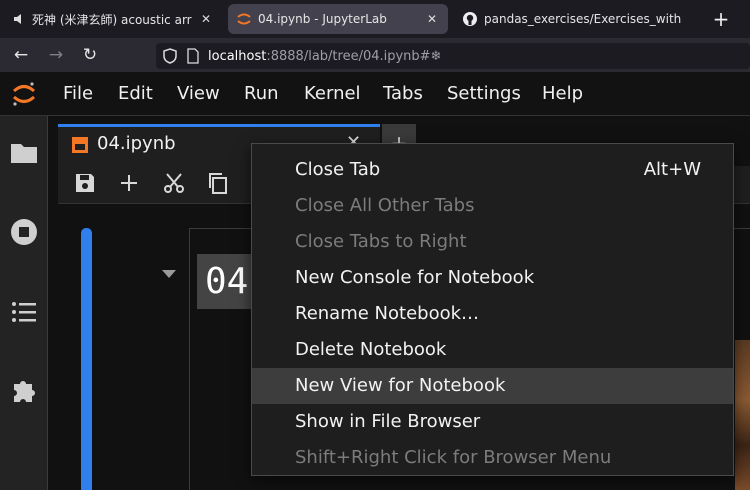  What do you see at coordinates (261, 94) in the screenshot?
I see `menu-run: Run` at bounding box center [261, 94].